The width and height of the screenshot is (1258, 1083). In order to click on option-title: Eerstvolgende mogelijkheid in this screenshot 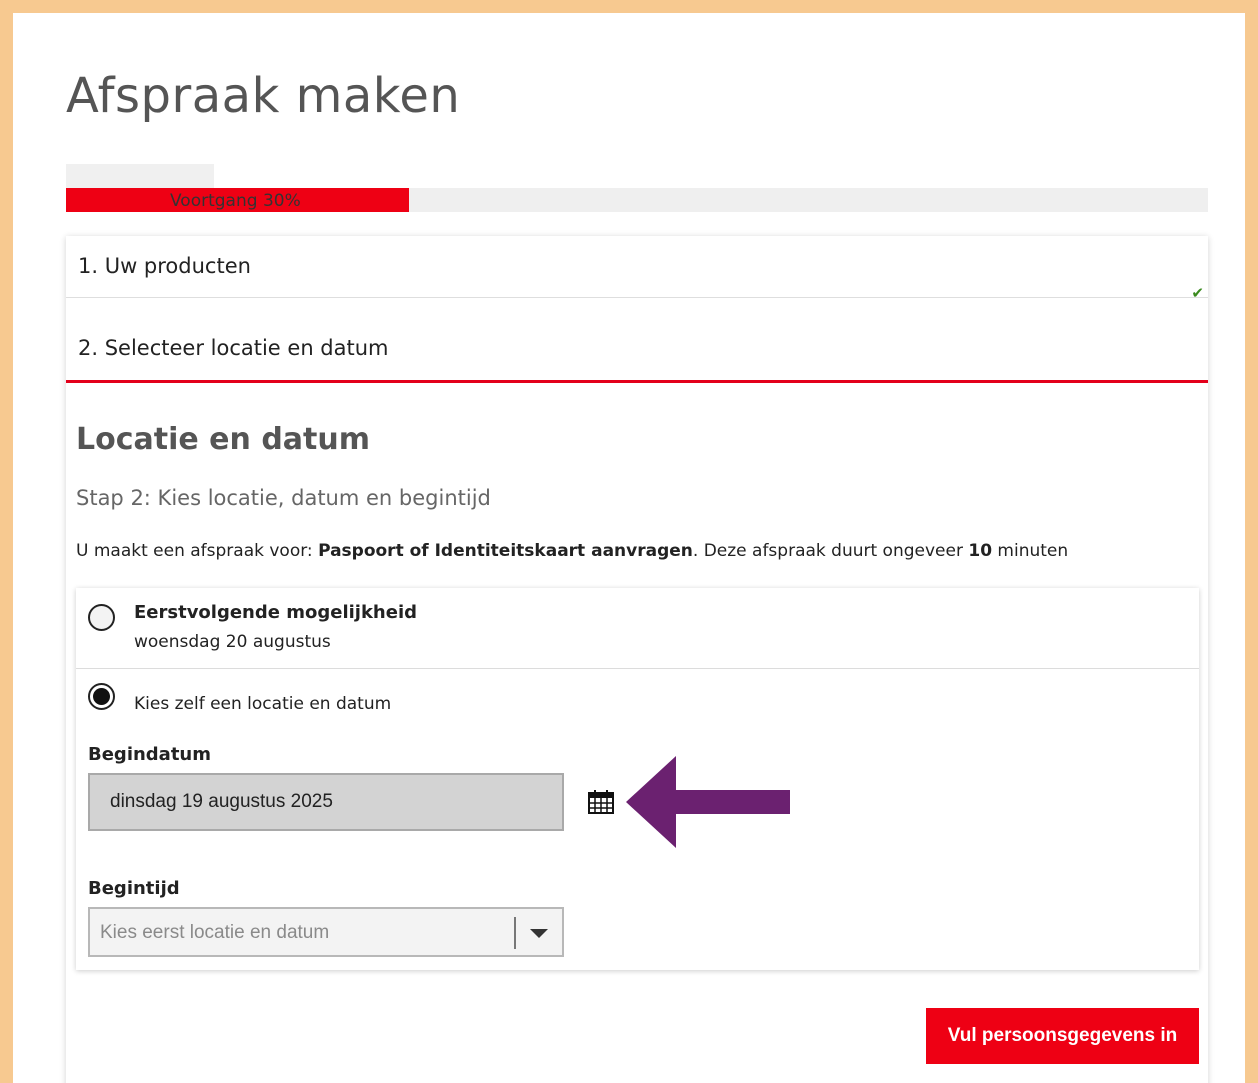, I will do `click(276, 612)`.